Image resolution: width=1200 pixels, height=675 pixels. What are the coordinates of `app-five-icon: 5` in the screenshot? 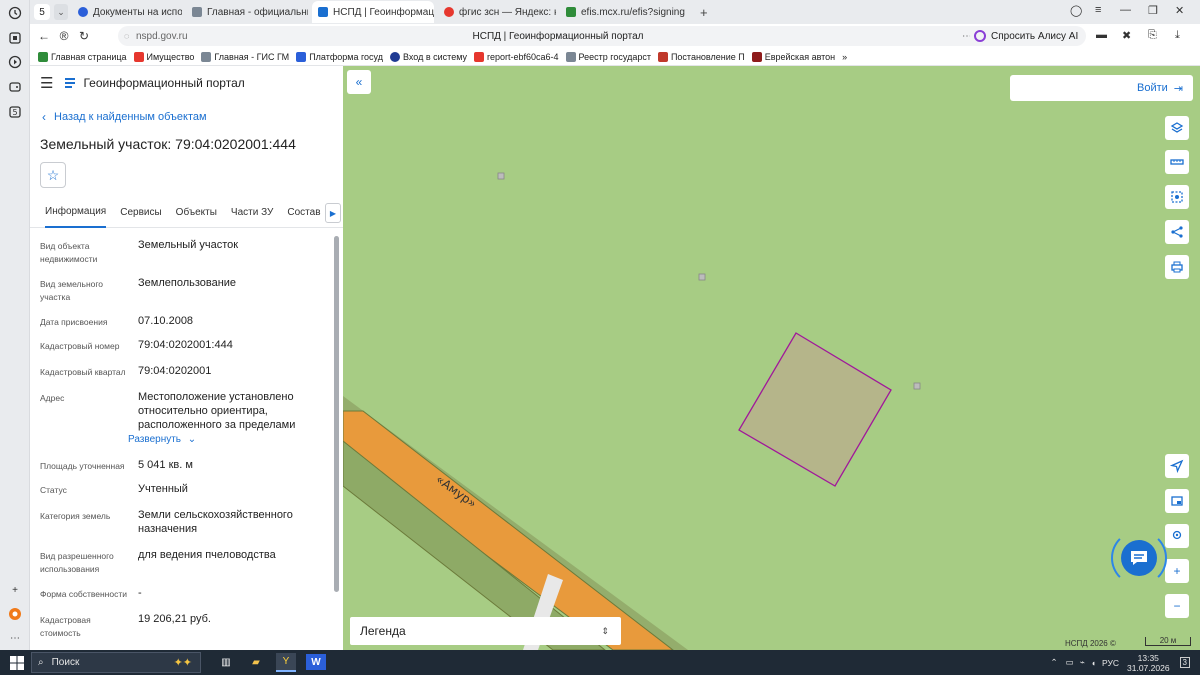 It's located at (15, 112).